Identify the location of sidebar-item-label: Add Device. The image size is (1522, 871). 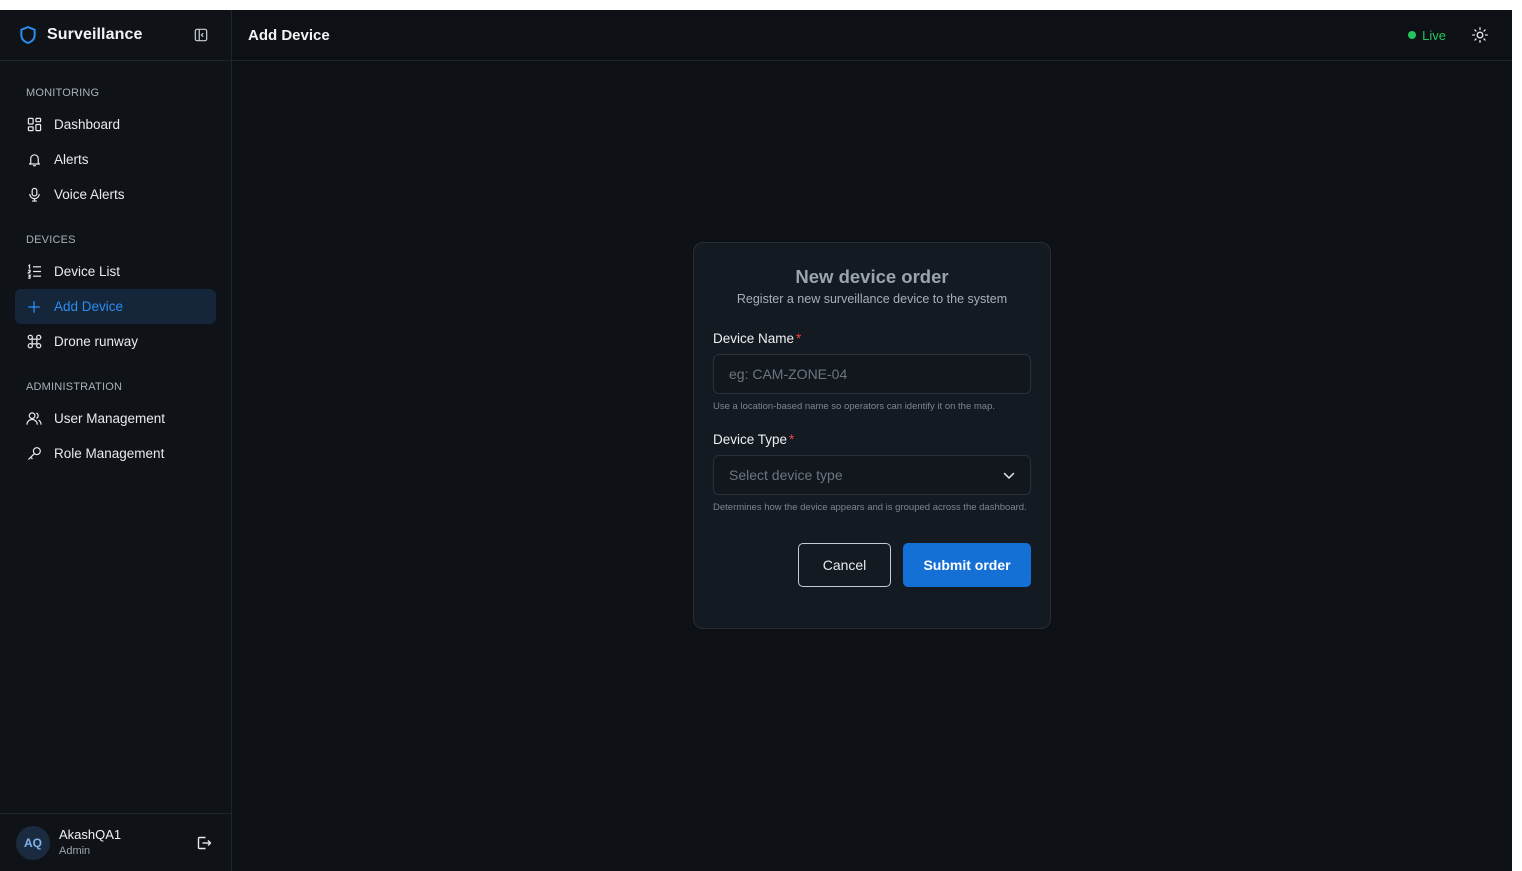
(89, 306).